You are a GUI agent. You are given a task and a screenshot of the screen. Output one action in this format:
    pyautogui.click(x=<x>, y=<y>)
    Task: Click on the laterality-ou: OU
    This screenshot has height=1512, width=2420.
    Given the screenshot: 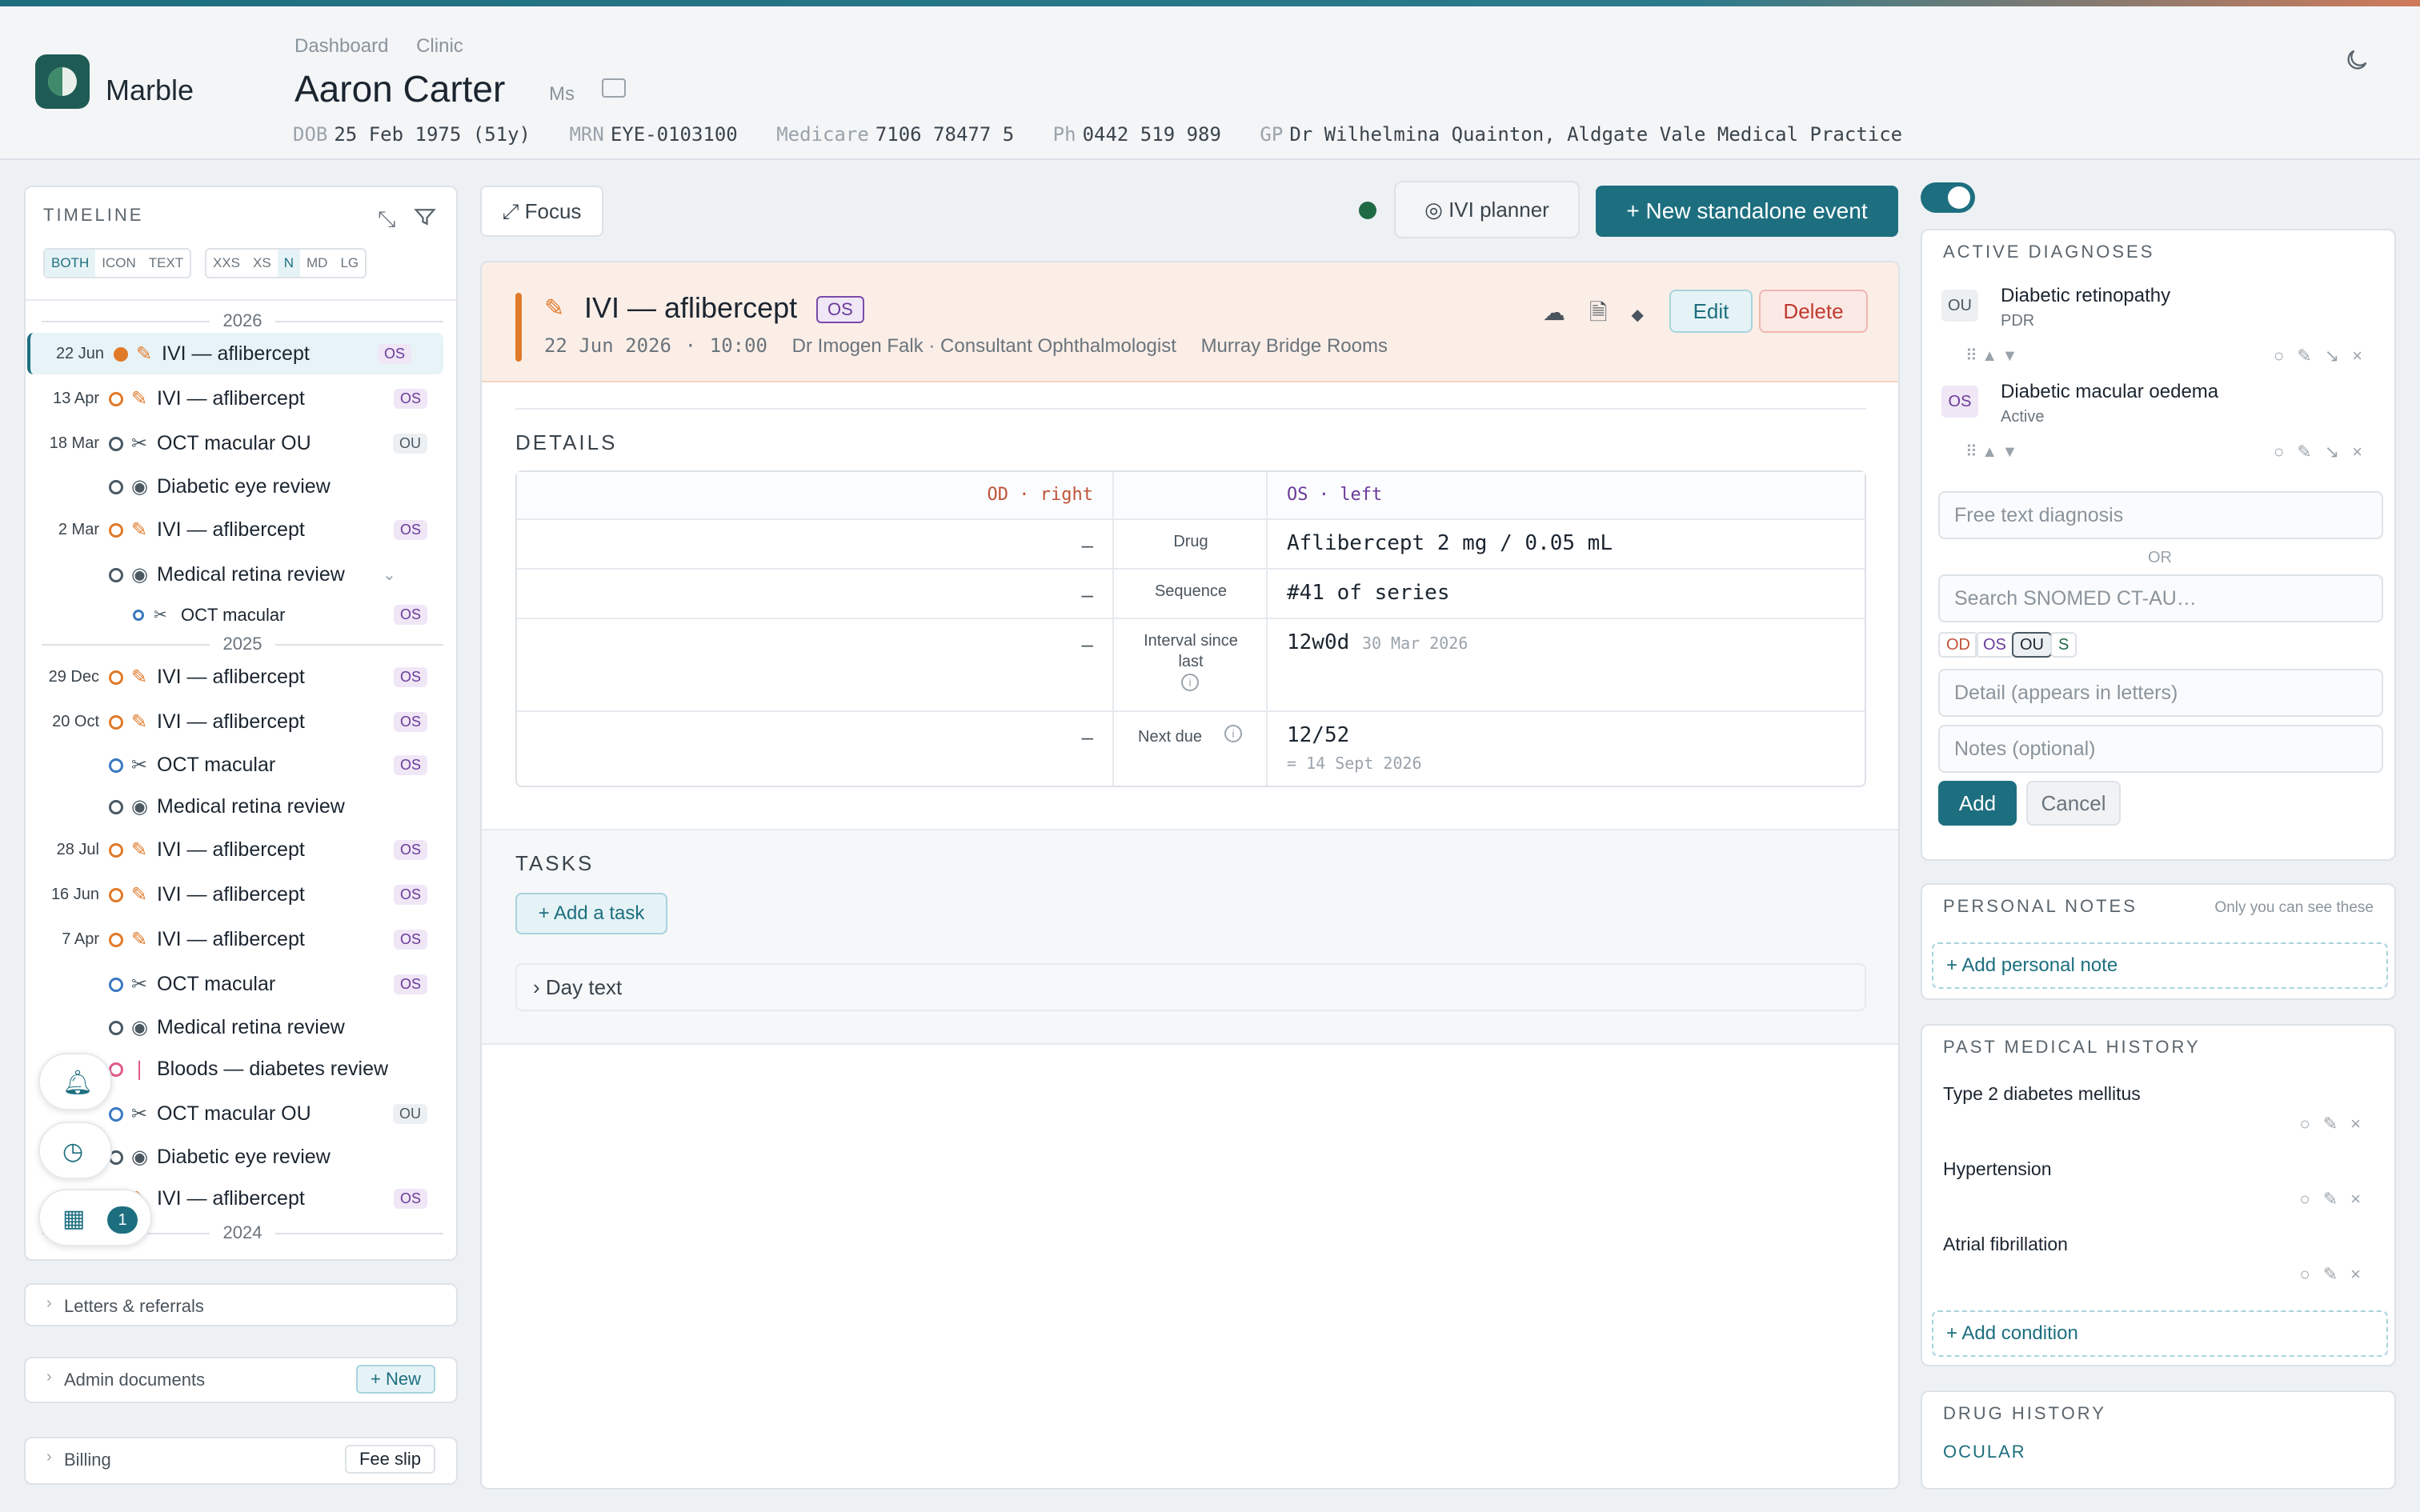 What is the action you would take?
    pyautogui.click(x=2032, y=645)
    